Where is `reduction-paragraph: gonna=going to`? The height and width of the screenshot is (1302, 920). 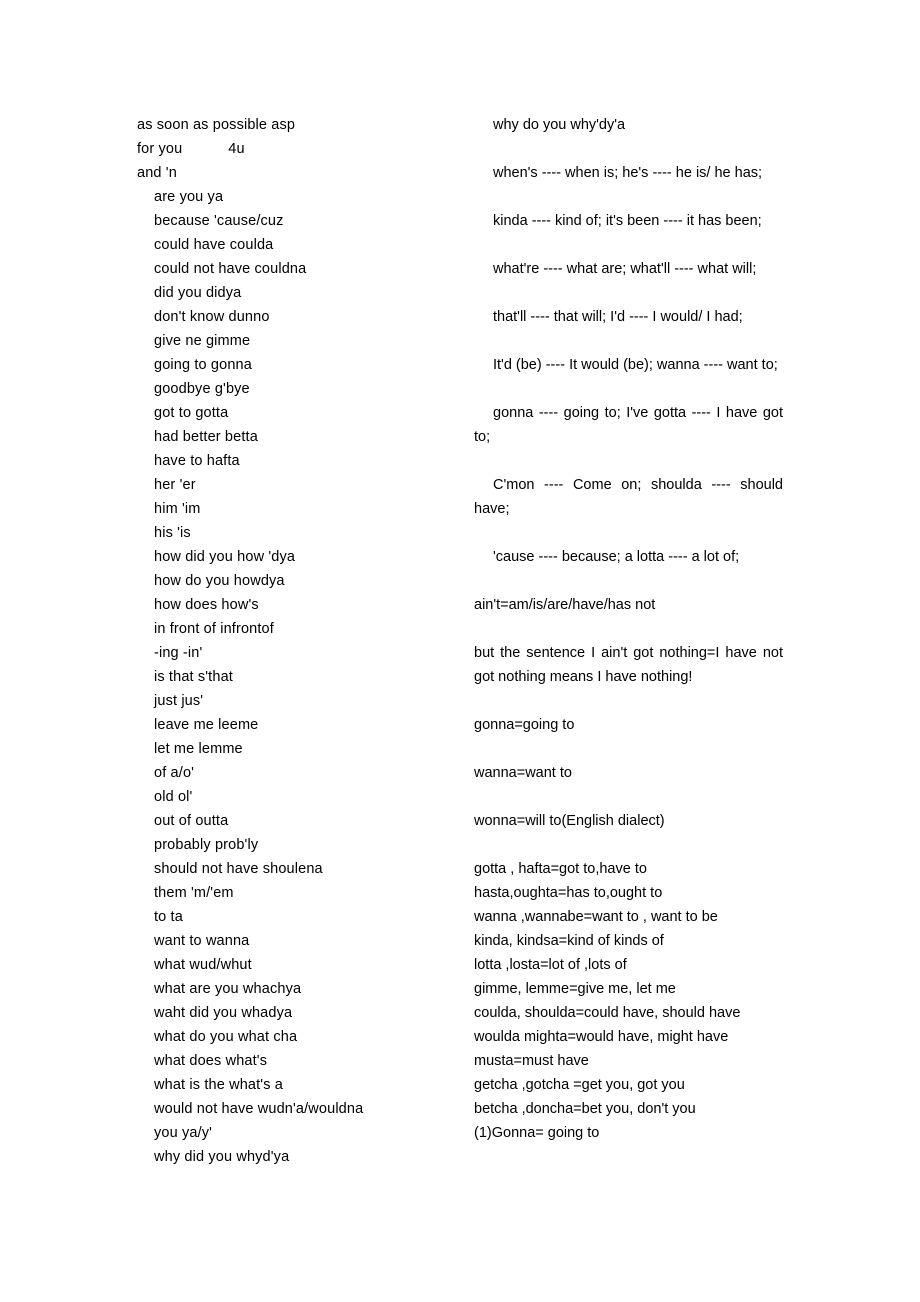 reduction-paragraph: gonna=going to is located at coordinates (524, 725).